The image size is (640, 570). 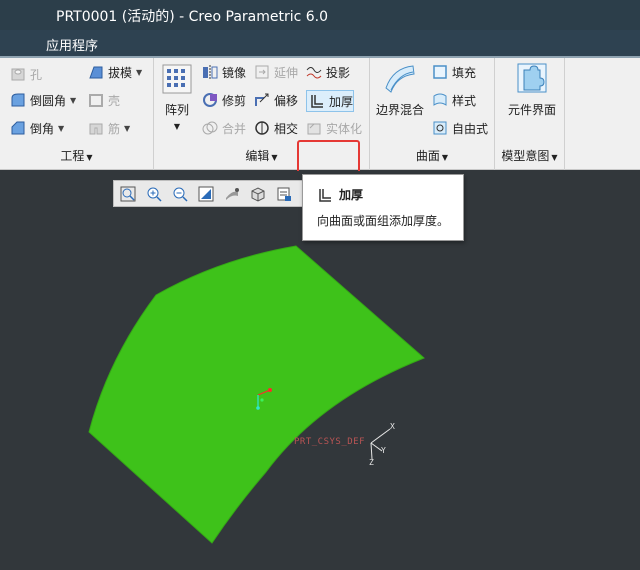 I want to click on window-titlebar: PRT0001 (活动的) - Creo Parametric 6.0, so click(x=320, y=15).